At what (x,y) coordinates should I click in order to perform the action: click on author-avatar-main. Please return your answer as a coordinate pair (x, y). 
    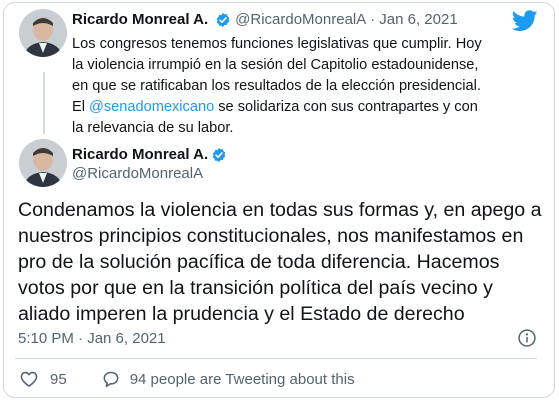
    Looking at the image, I should click on (43, 163).